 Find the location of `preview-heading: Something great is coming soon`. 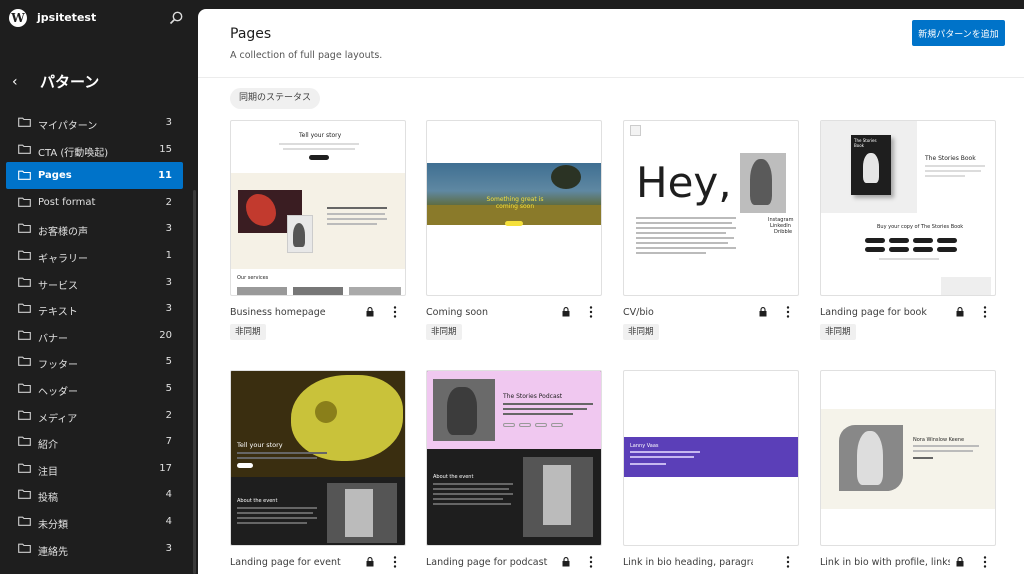

preview-heading: Something great is coming soon is located at coordinates (515, 203).